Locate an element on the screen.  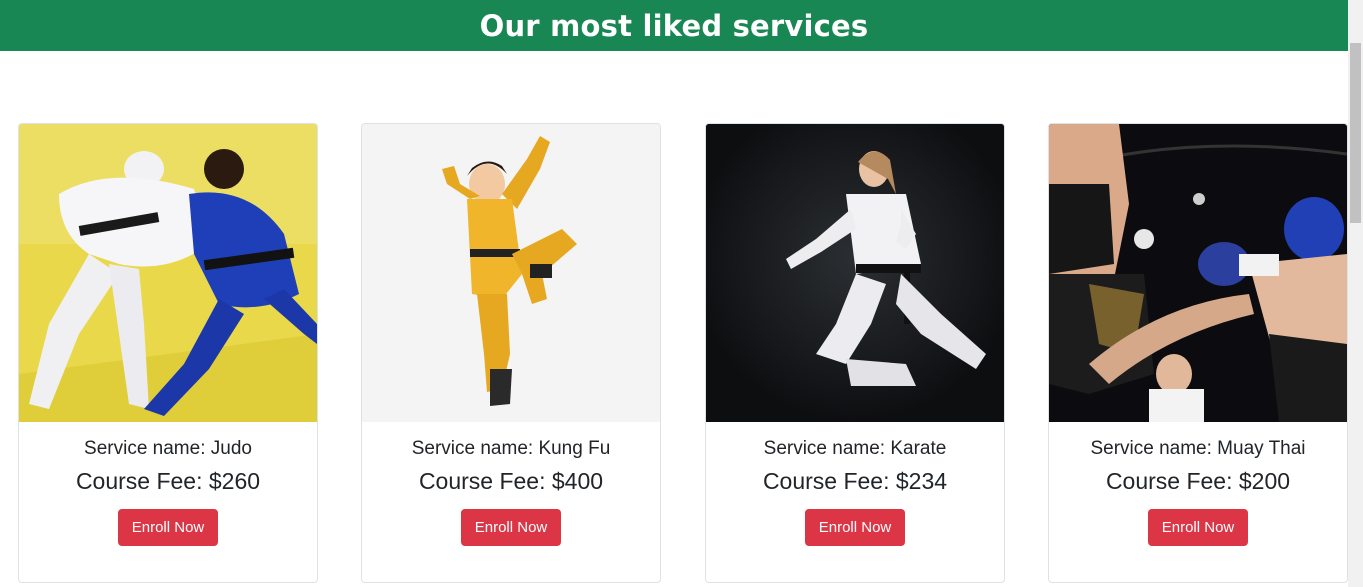
enroll-now-button-karate: Enroll Now is located at coordinates (855, 527).